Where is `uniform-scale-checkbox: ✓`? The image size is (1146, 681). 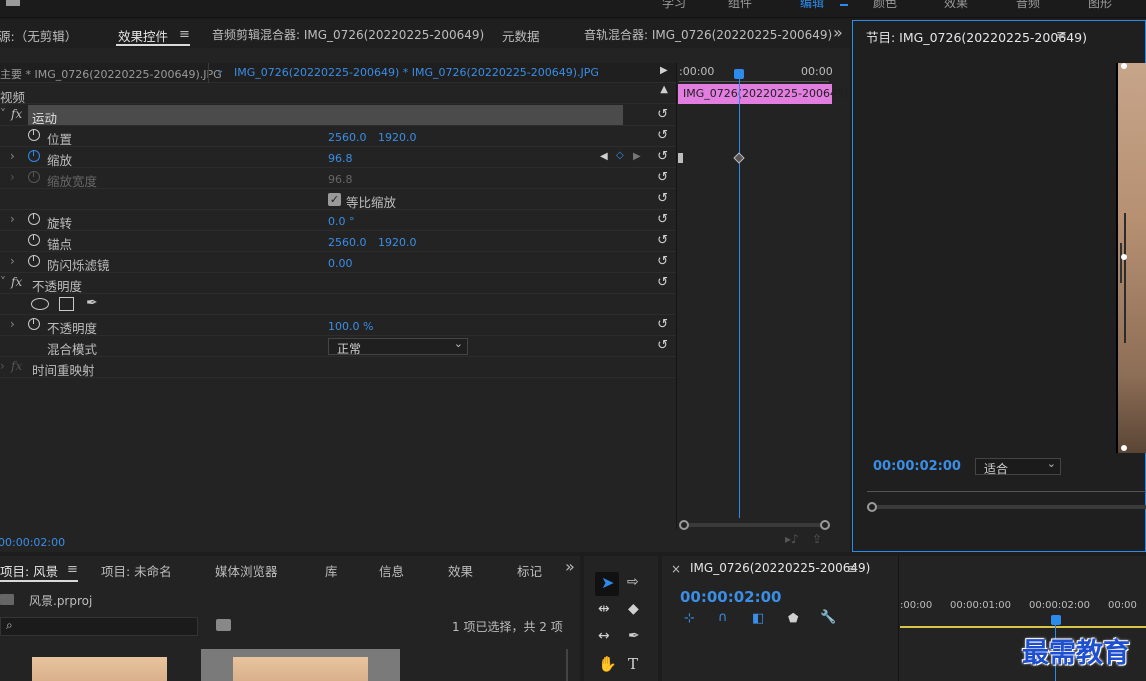
uniform-scale-checkbox: ✓ is located at coordinates (334, 199).